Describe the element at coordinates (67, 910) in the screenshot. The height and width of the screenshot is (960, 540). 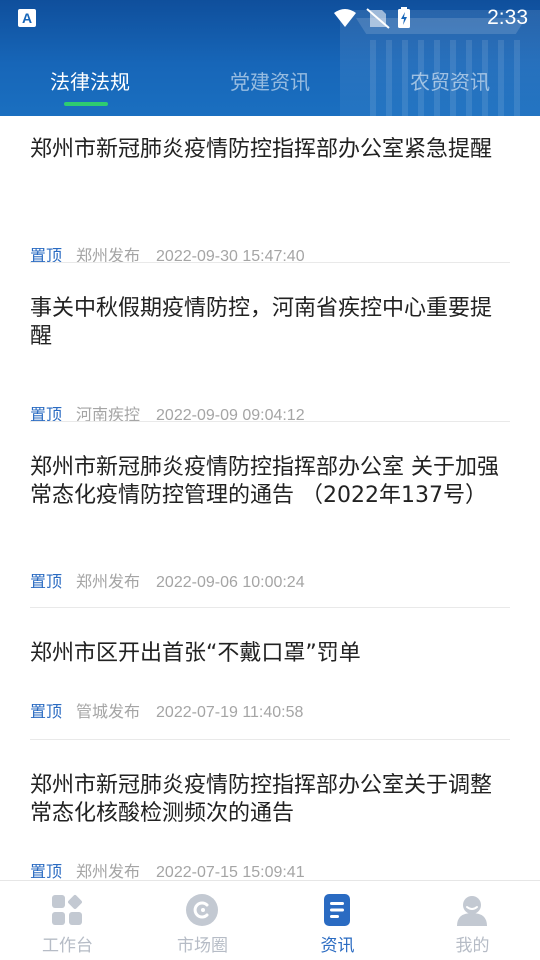
I see `grid-icon` at that location.